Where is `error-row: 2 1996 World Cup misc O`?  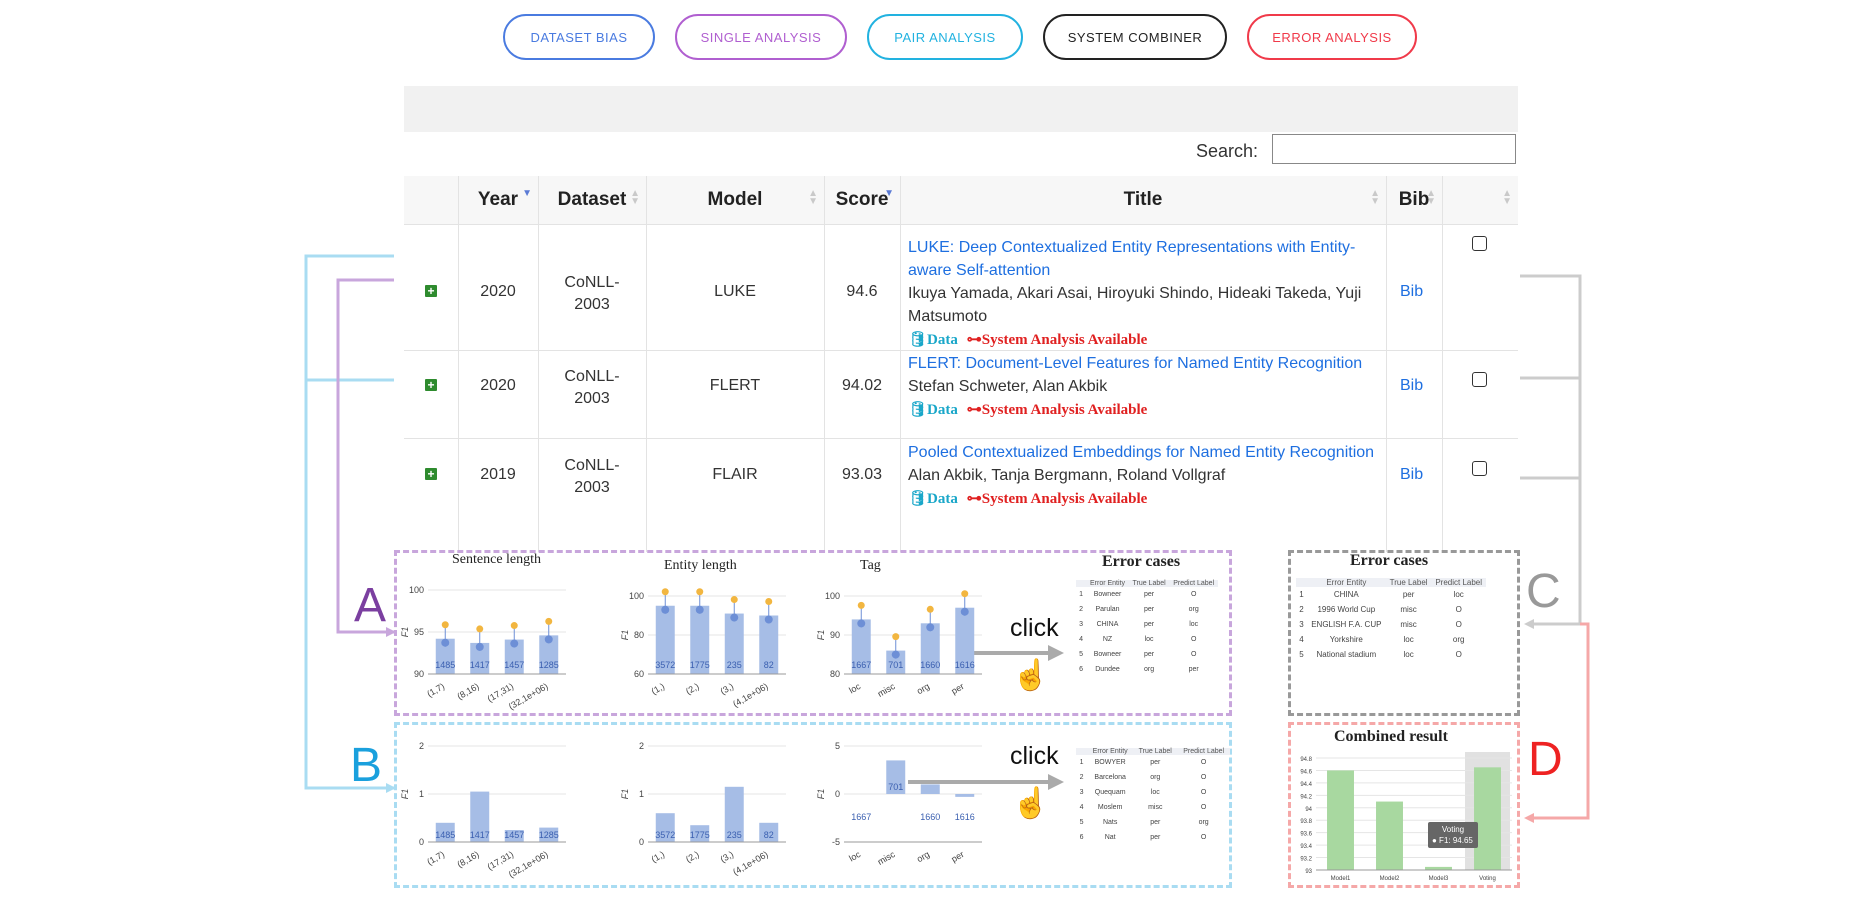
error-row: 2 1996 World Cup misc O is located at coordinates (1391, 609).